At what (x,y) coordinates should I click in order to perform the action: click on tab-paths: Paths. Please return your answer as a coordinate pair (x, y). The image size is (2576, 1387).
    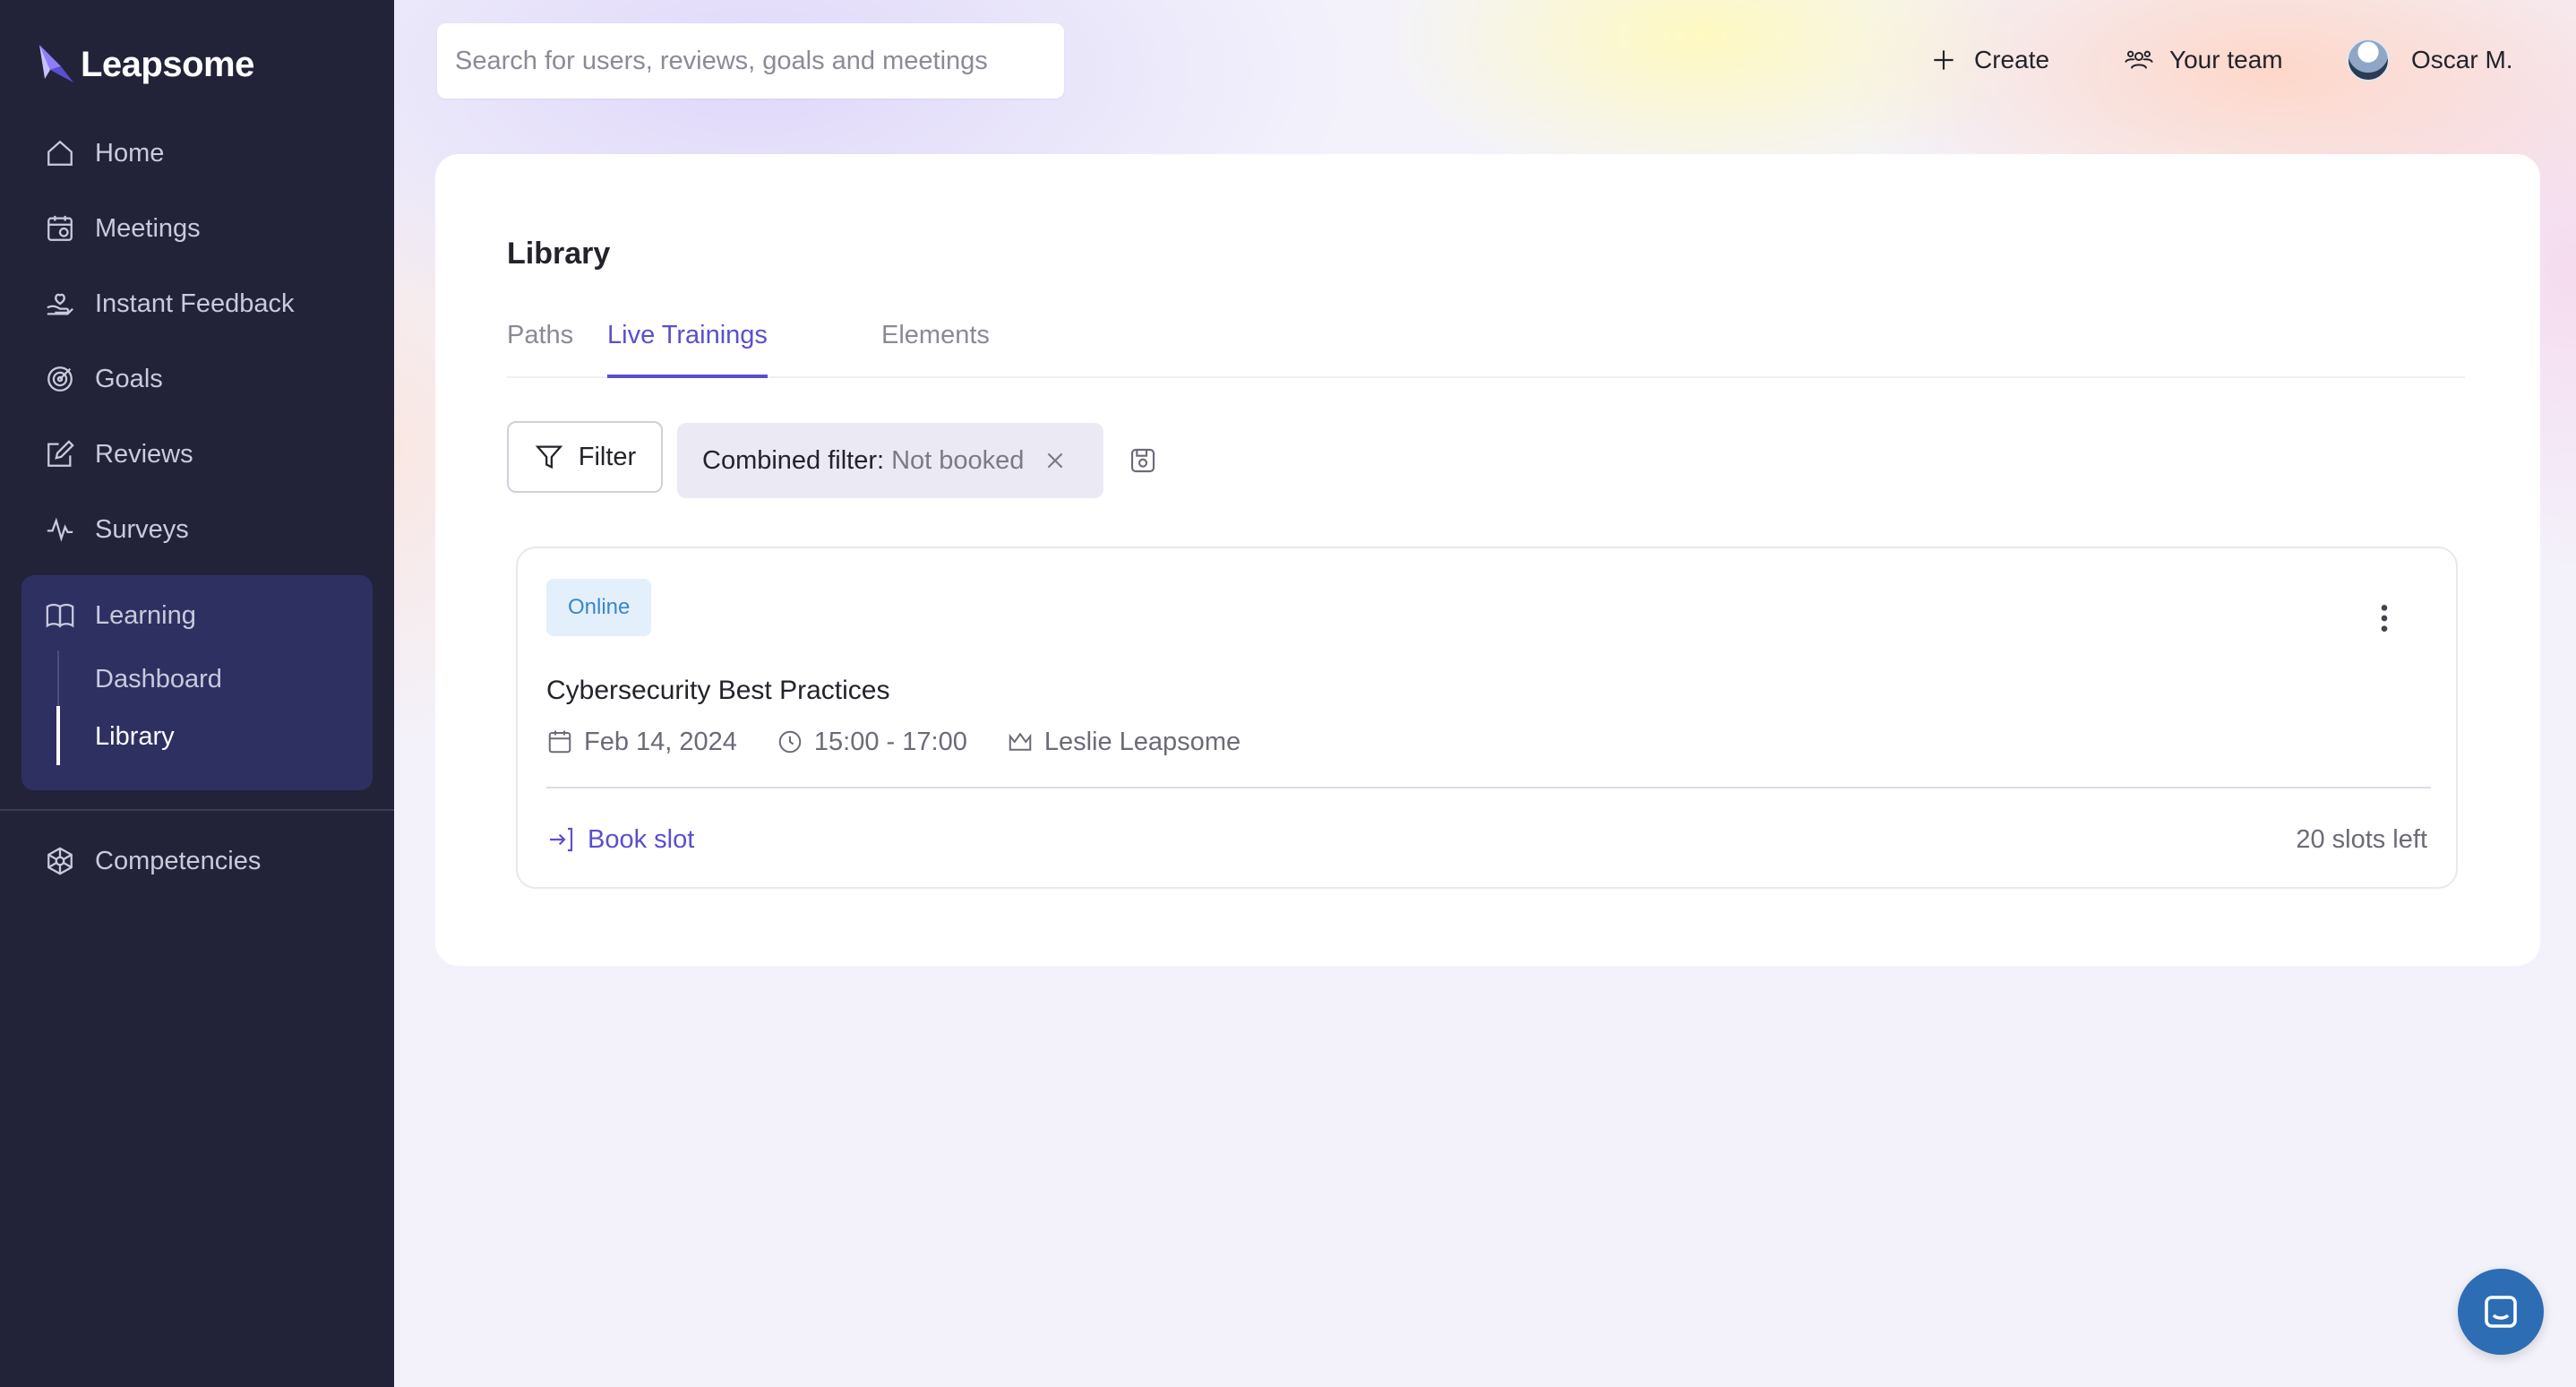
    Looking at the image, I should click on (540, 346).